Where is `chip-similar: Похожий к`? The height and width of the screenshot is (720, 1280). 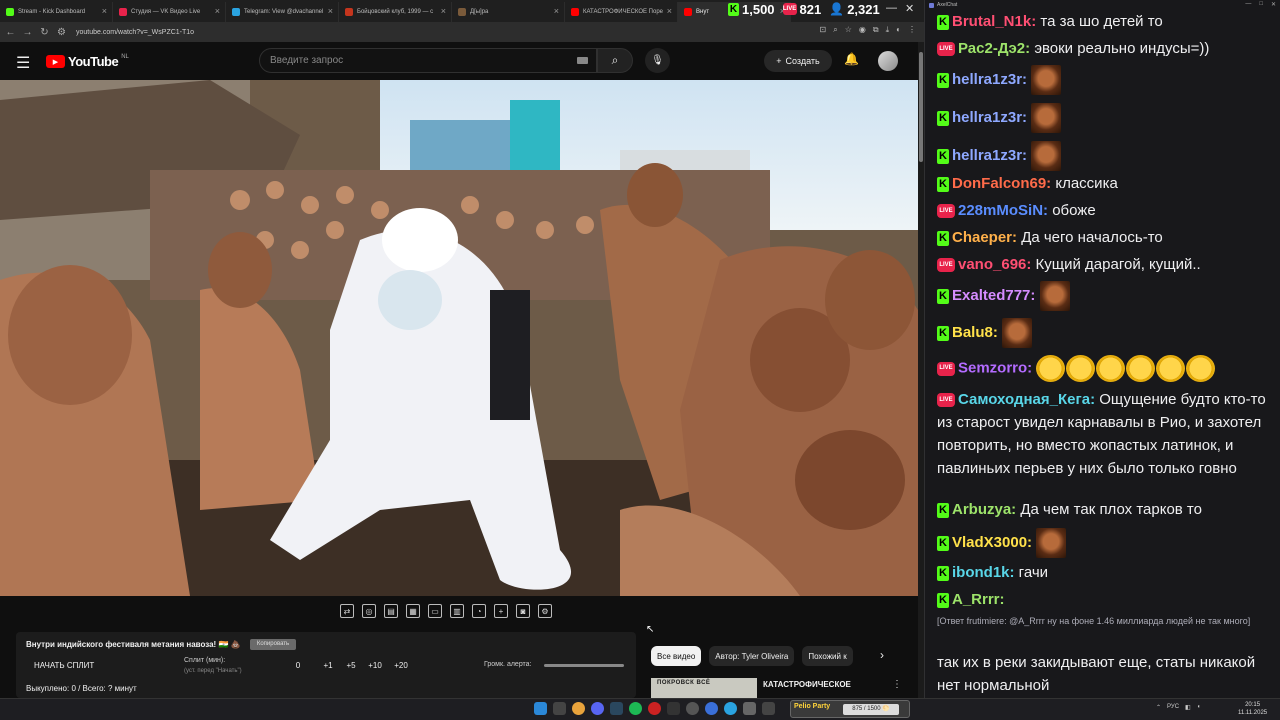
chip-similar: Похожий к is located at coordinates (827, 656).